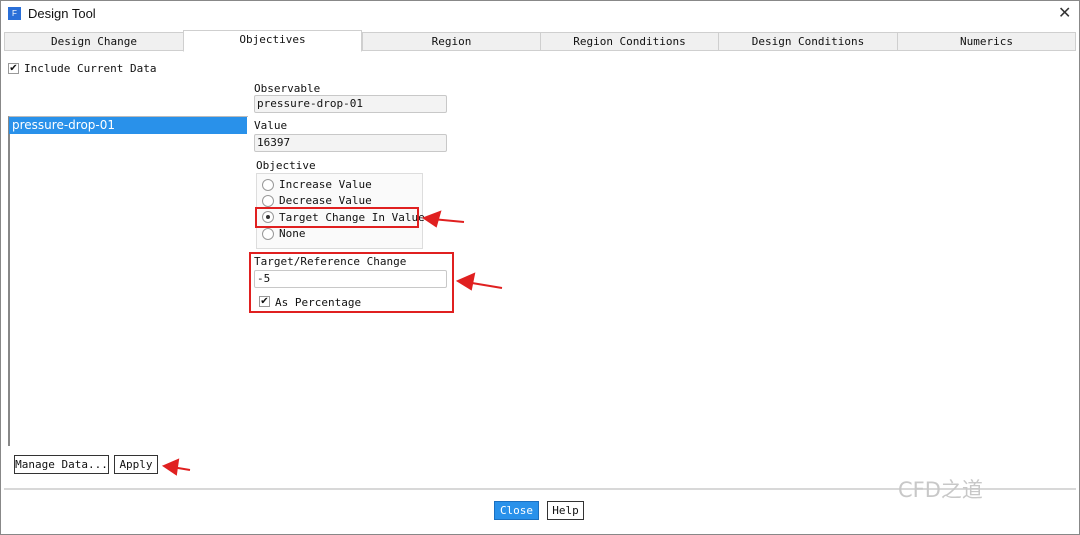 Image resolution: width=1080 pixels, height=535 pixels. I want to click on help-button: Help, so click(565, 510).